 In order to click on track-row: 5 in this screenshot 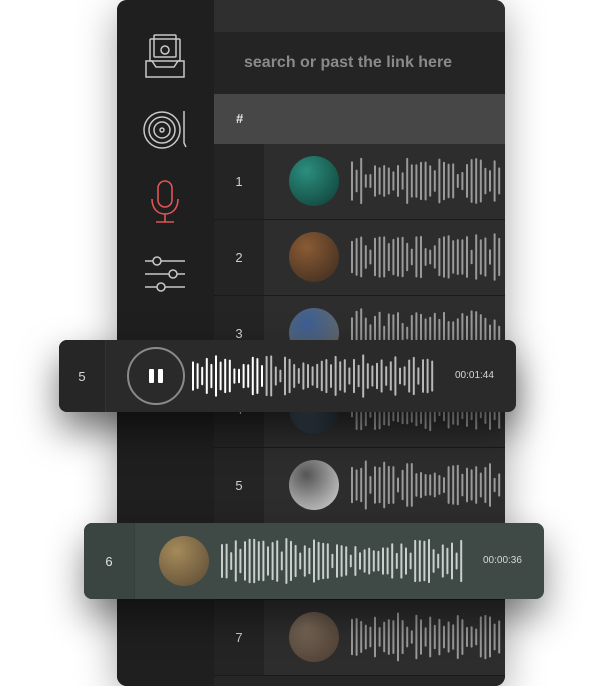, I will do `click(359, 486)`.